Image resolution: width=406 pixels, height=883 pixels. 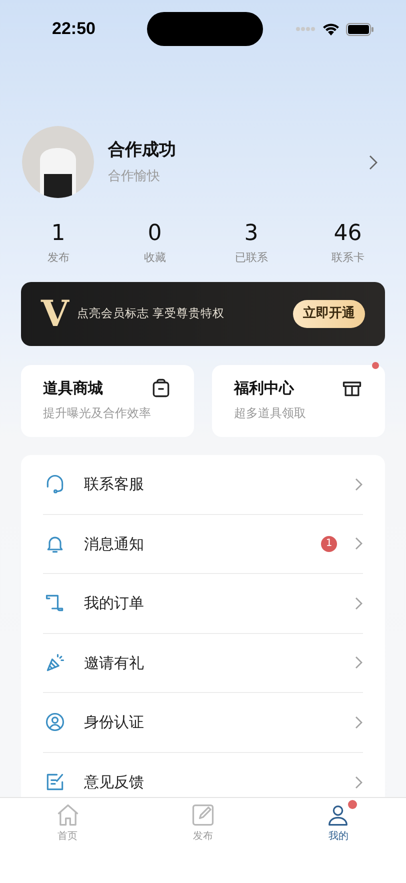 What do you see at coordinates (55, 663) in the screenshot?
I see `party-popper-icon` at bounding box center [55, 663].